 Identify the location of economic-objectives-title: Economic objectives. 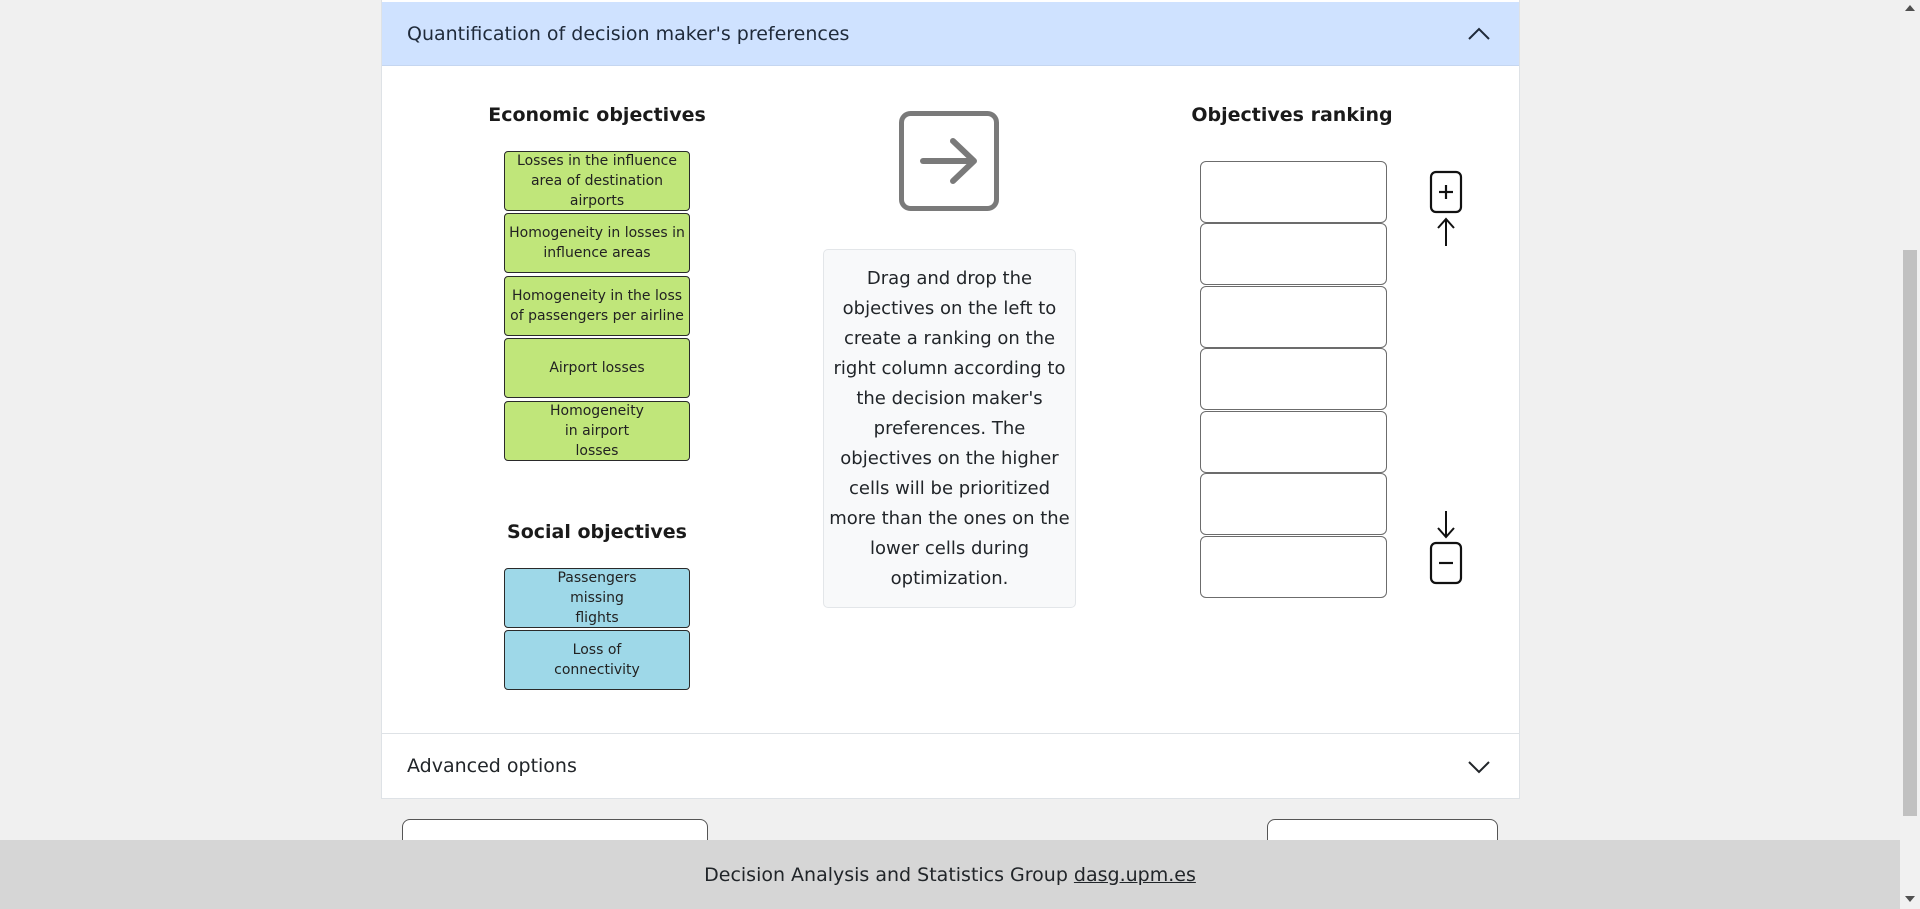
(597, 115).